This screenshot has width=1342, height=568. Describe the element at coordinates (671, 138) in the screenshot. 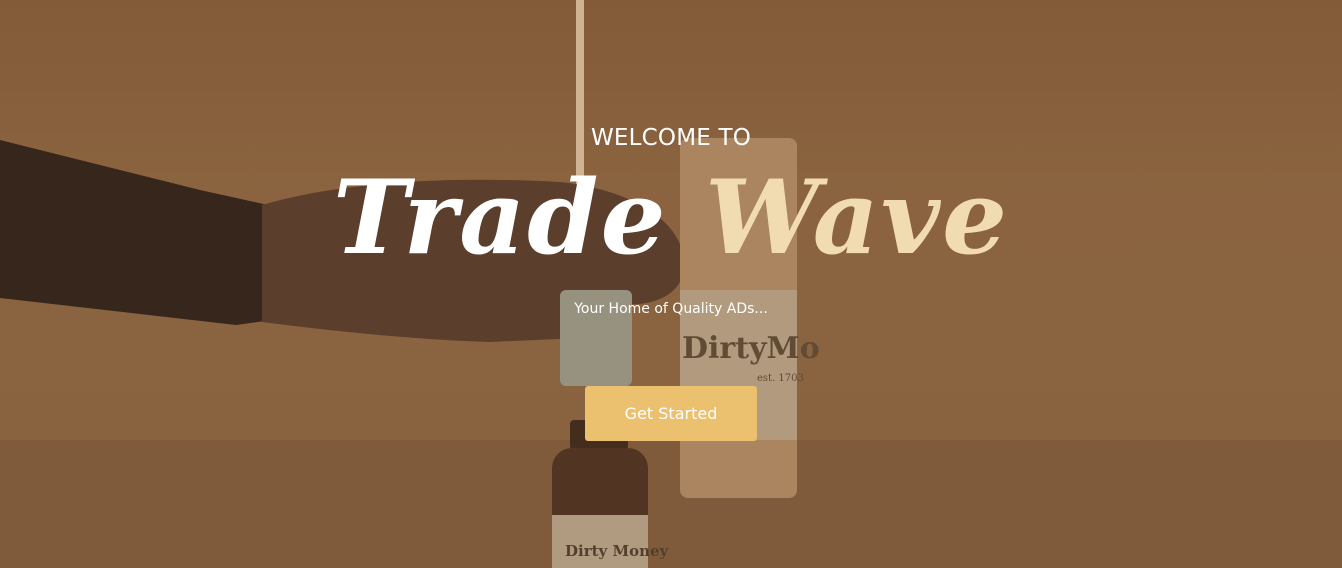

I see `welcome-heading: WELCOME TO` at that location.